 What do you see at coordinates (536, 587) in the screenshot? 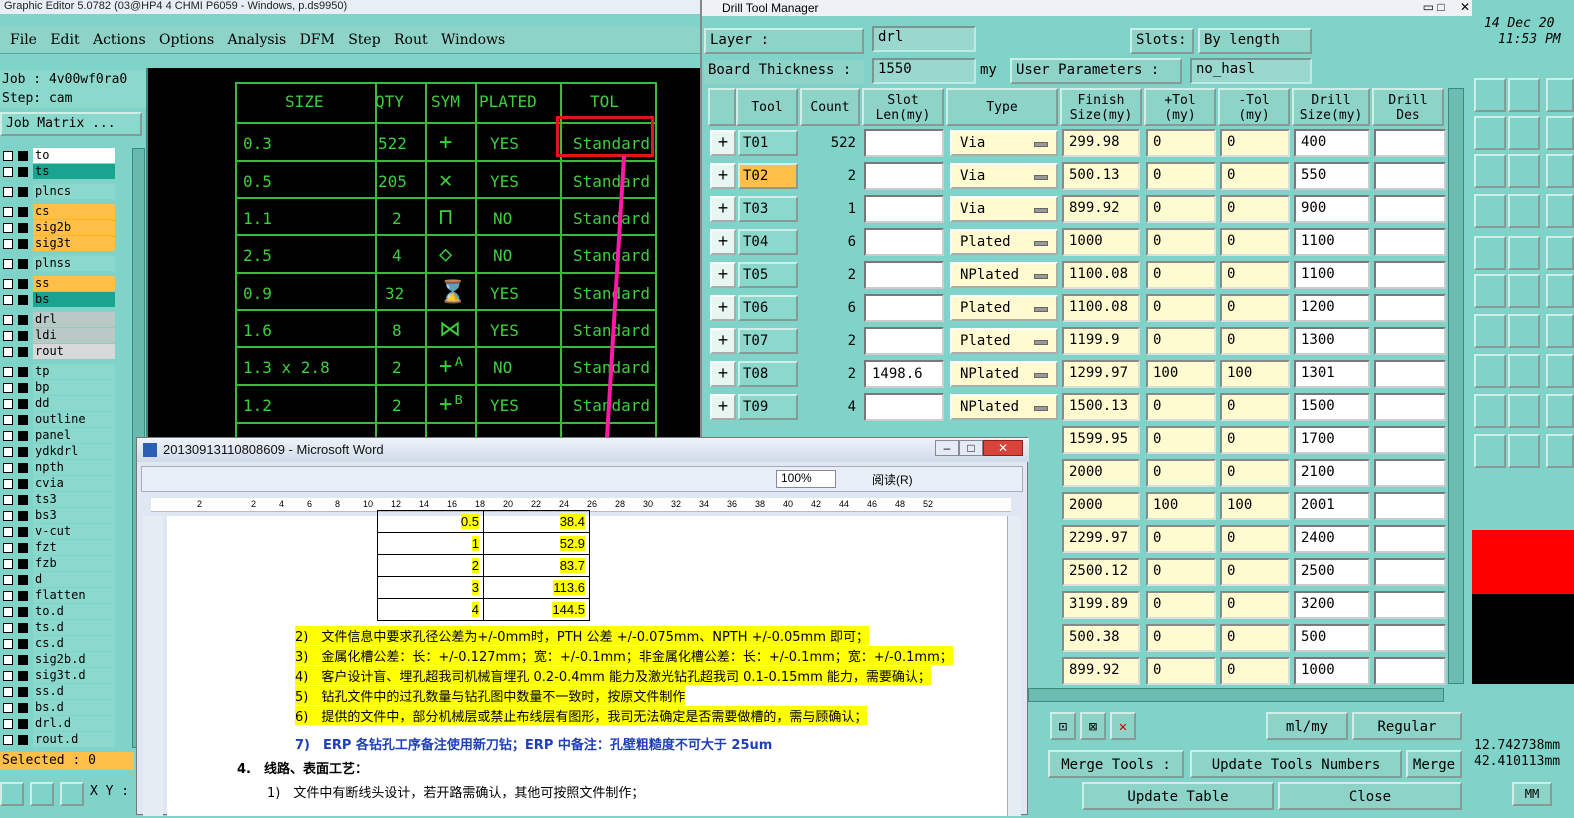
I see `table-cell: 113.6` at bounding box center [536, 587].